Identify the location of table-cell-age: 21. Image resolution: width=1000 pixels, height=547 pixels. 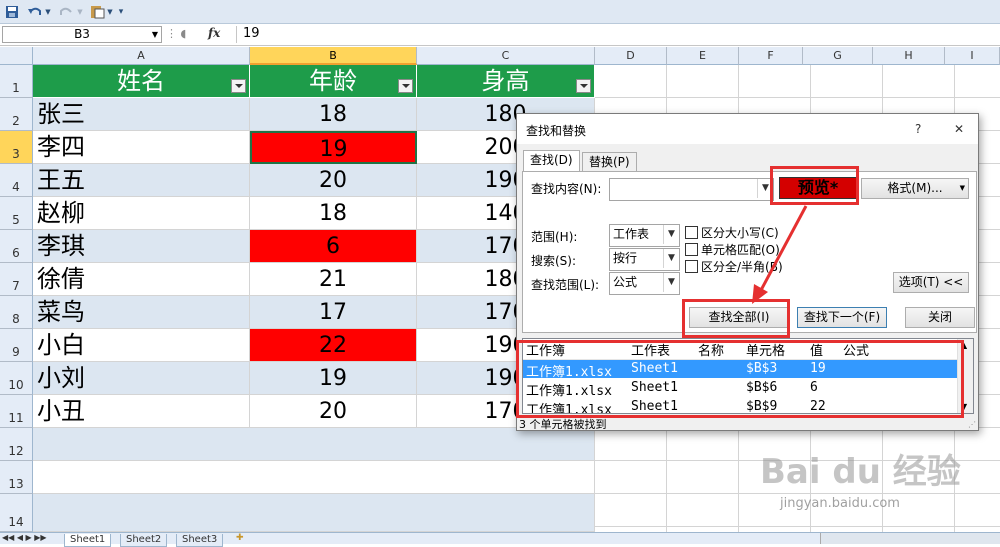
(333, 279).